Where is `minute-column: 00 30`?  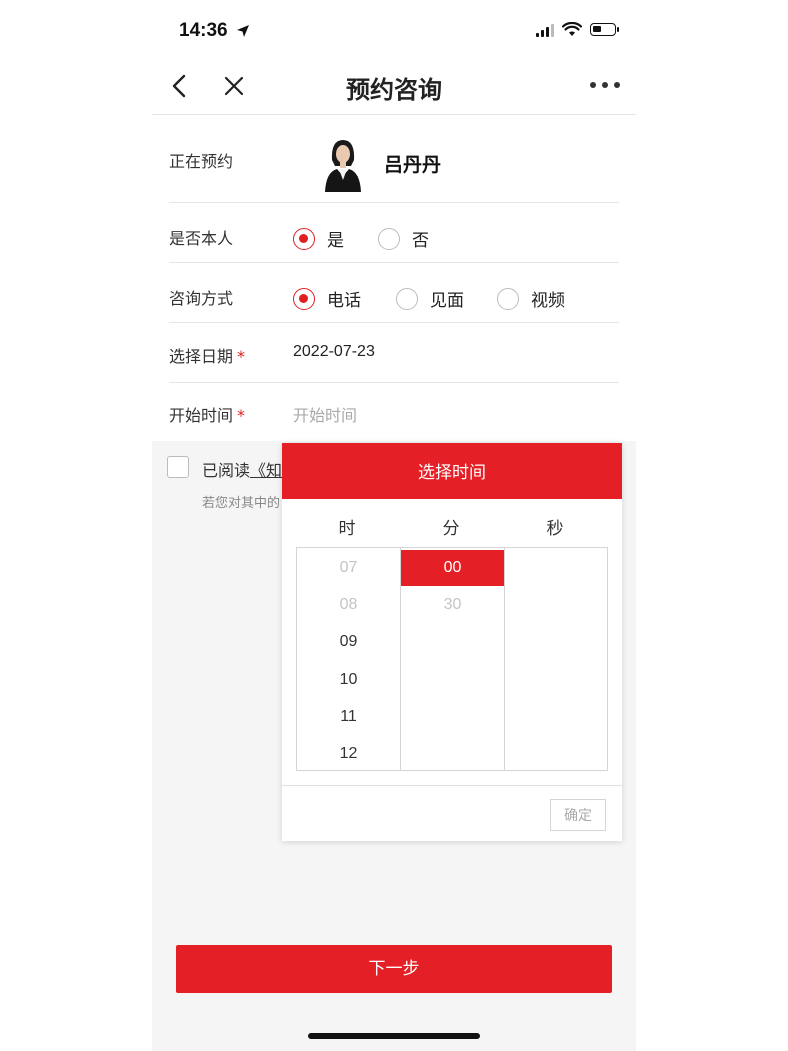
minute-column: 00 30 is located at coordinates (453, 659).